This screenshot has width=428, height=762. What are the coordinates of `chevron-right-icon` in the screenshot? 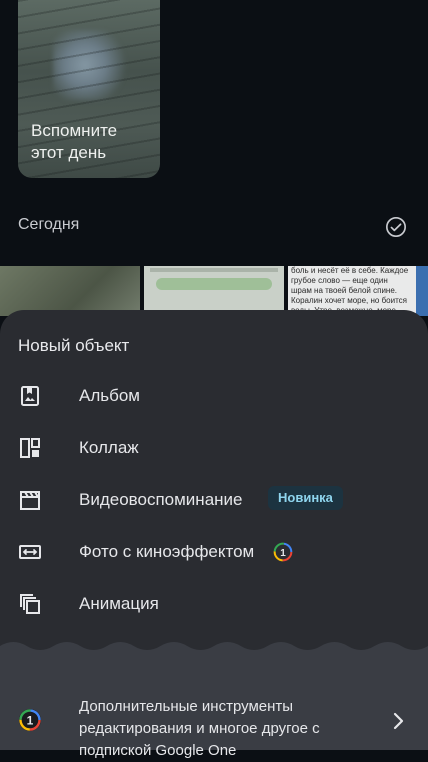 It's located at (398, 721).